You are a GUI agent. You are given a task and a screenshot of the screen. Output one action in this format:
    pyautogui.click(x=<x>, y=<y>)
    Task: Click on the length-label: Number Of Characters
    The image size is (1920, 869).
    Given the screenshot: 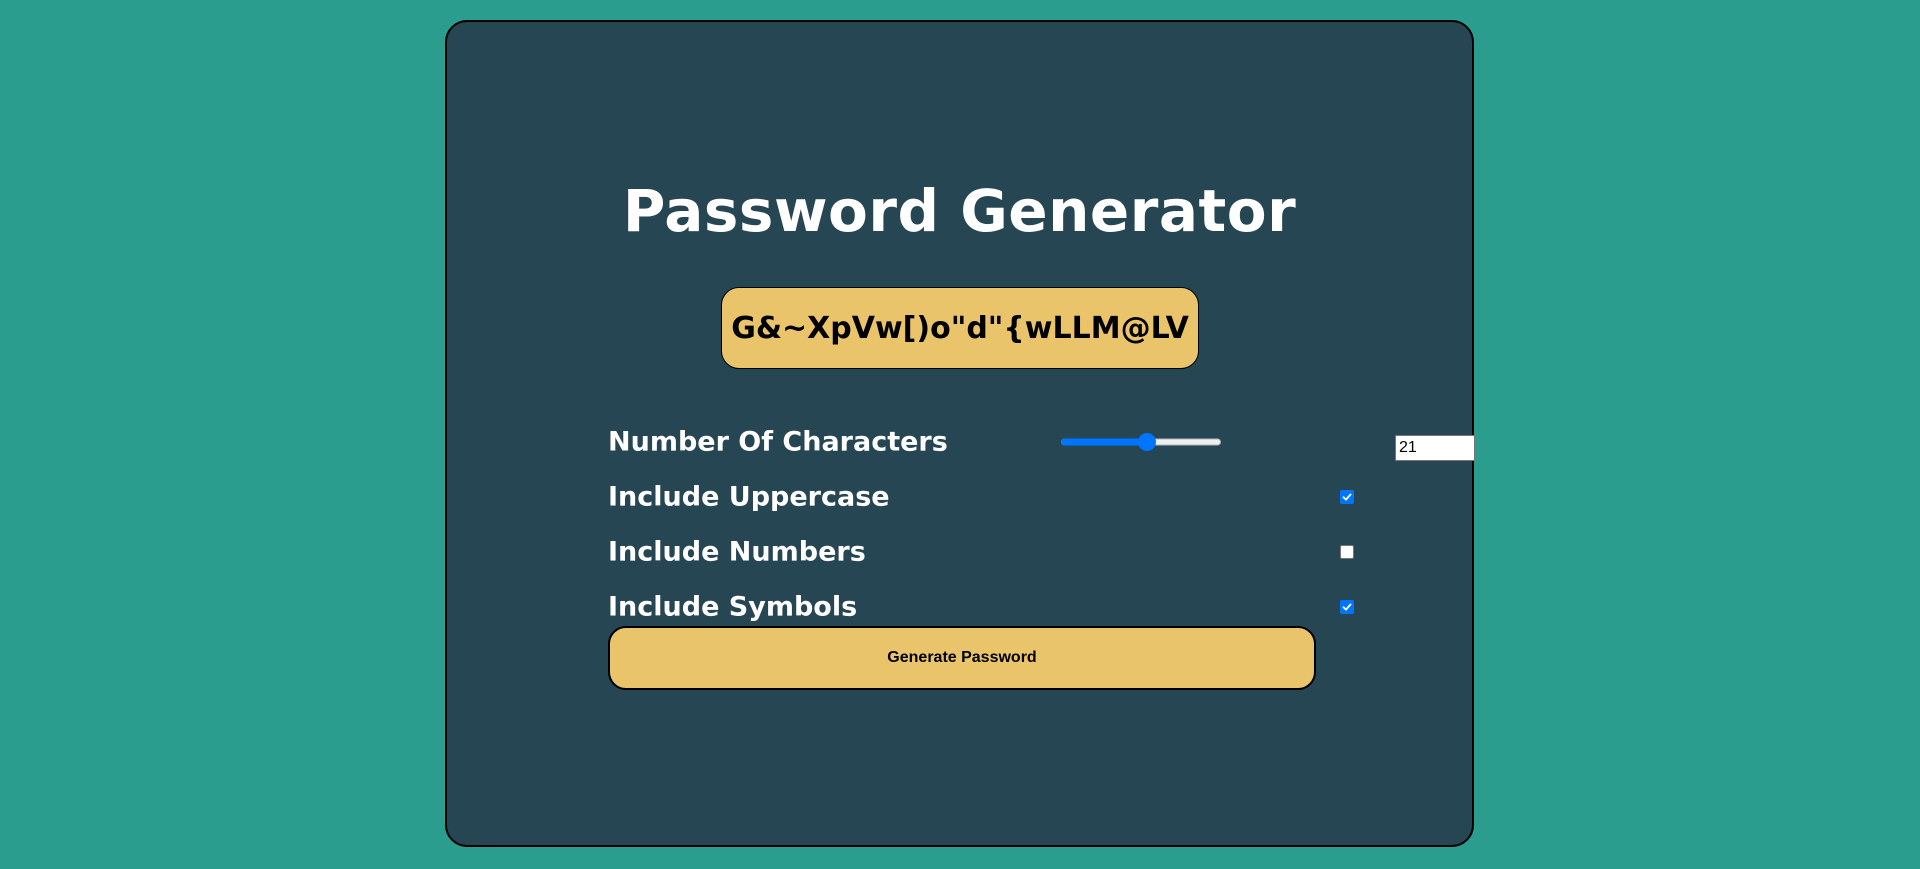 What is the action you would take?
    pyautogui.click(x=778, y=442)
    